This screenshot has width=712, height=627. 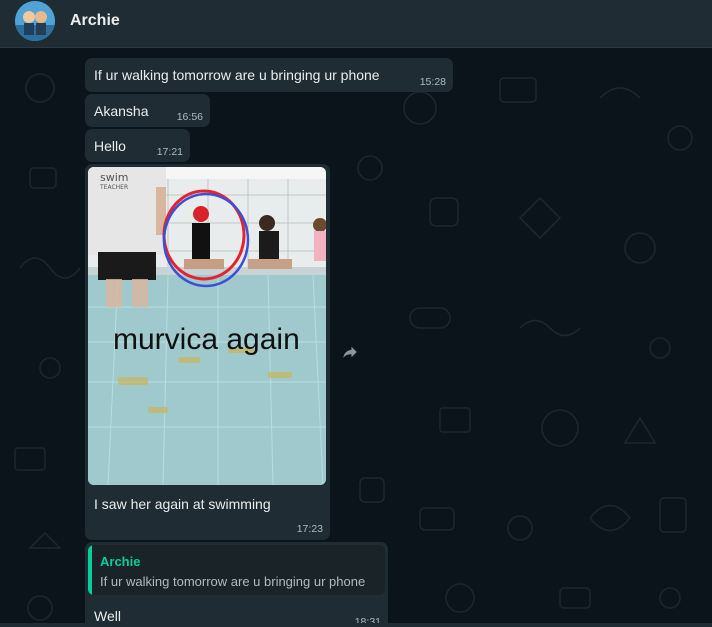 What do you see at coordinates (120, 561) in the screenshot?
I see `quoted-author: Archie` at bounding box center [120, 561].